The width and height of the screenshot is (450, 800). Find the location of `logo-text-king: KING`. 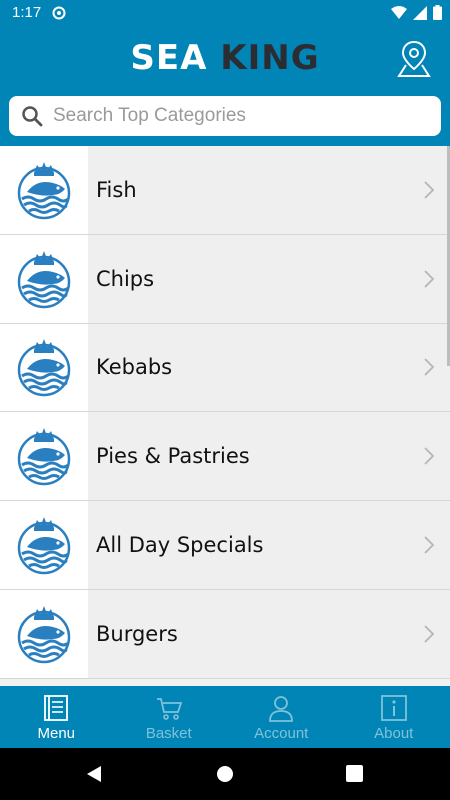

logo-text-king: KING is located at coordinates (270, 58).